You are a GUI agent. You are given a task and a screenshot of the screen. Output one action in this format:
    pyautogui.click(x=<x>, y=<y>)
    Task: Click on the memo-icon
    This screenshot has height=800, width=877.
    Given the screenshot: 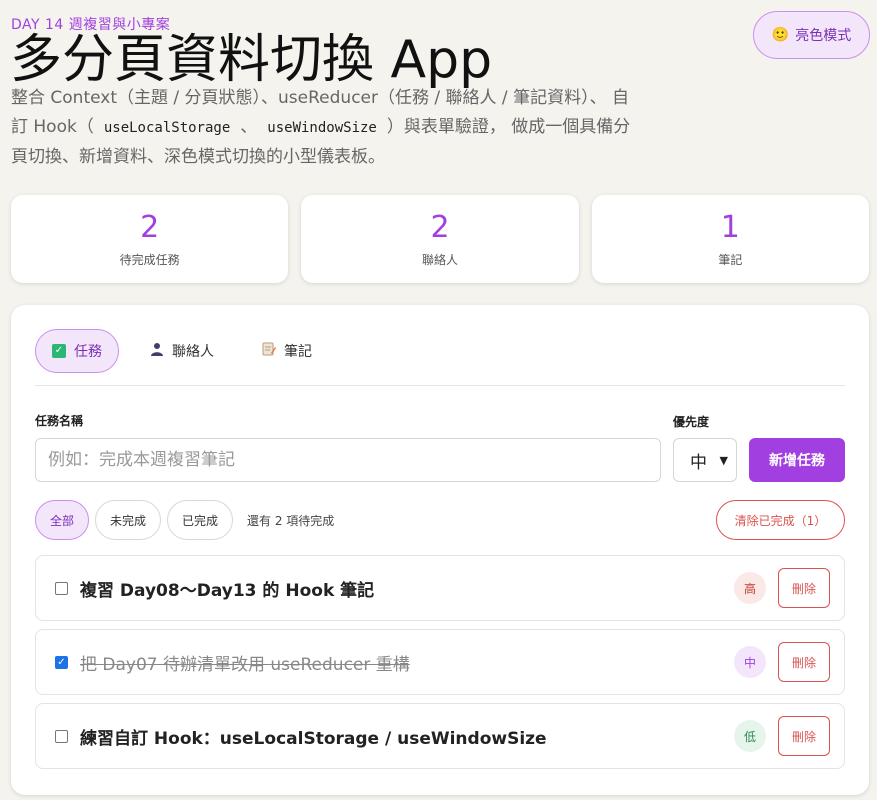 What is the action you would take?
    pyautogui.click(x=269, y=351)
    